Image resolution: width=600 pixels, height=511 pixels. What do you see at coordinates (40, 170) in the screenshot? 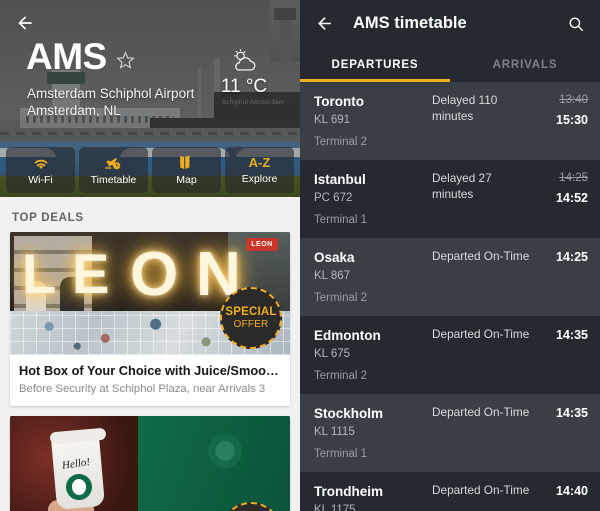
I see `quick-action-wifi: Wi-Fi` at bounding box center [40, 170].